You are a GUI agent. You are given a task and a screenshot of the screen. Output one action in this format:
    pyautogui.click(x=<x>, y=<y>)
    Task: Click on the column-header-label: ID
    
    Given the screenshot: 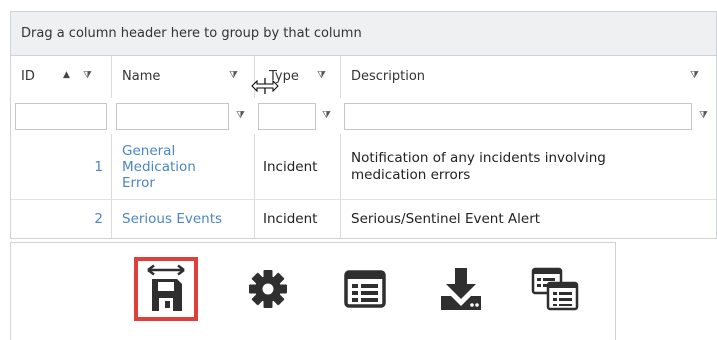 What is the action you would take?
    pyautogui.click(x=28, y=76)
    